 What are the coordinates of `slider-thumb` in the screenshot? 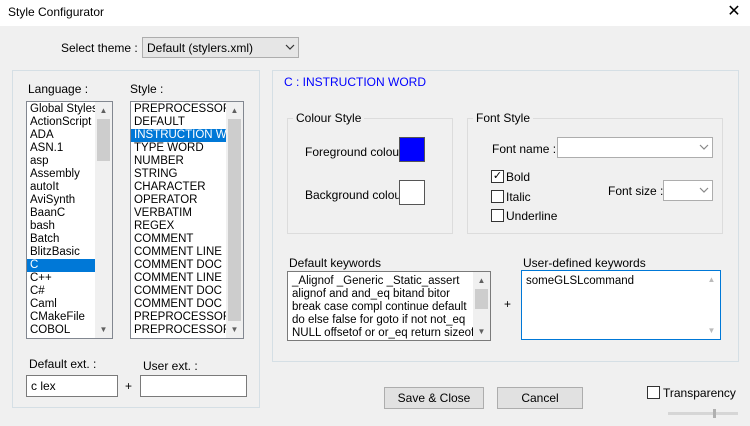 It's located at (714, 413).